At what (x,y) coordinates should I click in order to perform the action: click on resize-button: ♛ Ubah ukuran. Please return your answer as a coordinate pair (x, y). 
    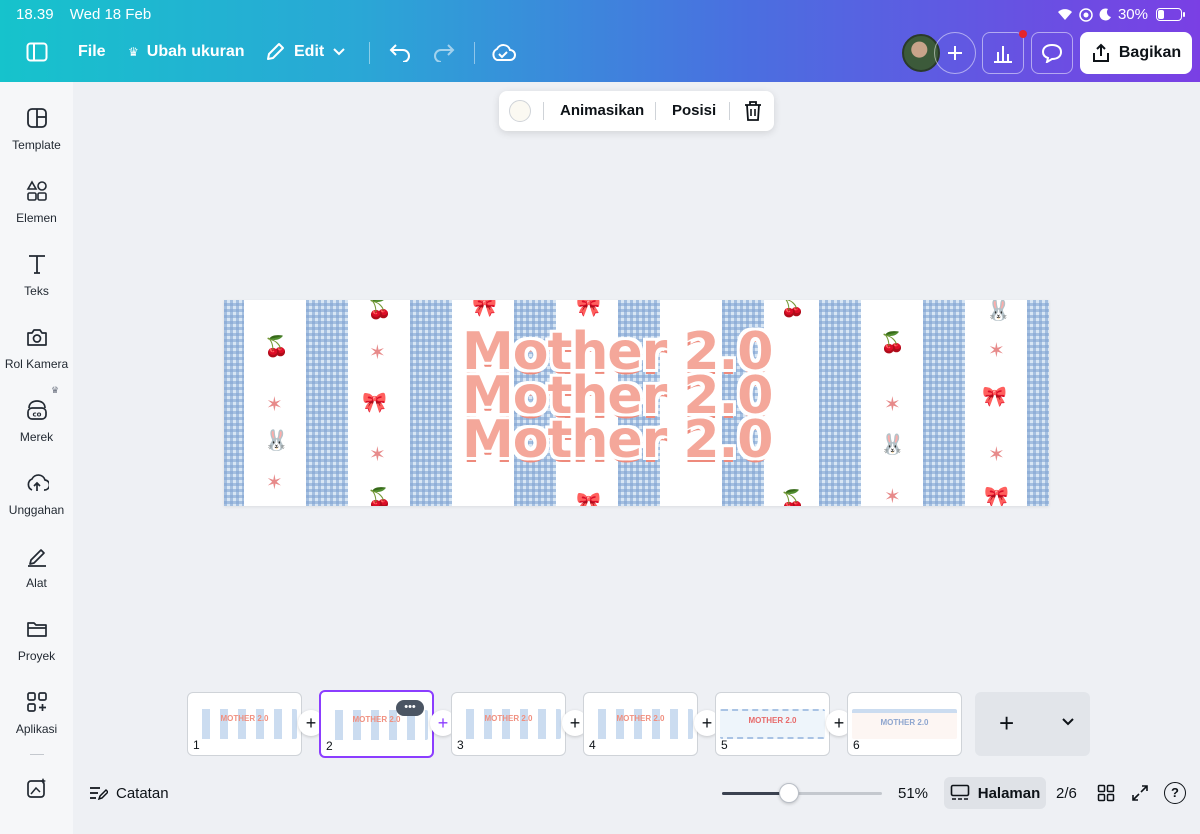
    Looking at the image, I should click on (186, 52).